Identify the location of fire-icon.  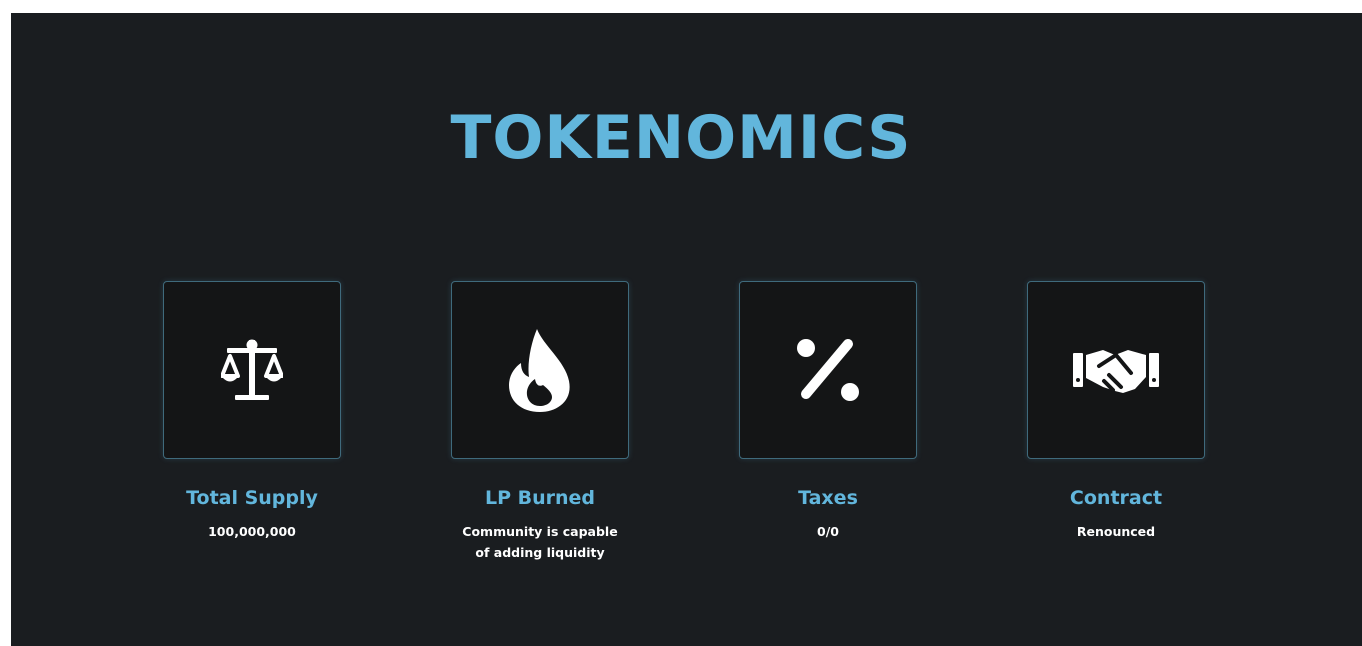
(540, 370).